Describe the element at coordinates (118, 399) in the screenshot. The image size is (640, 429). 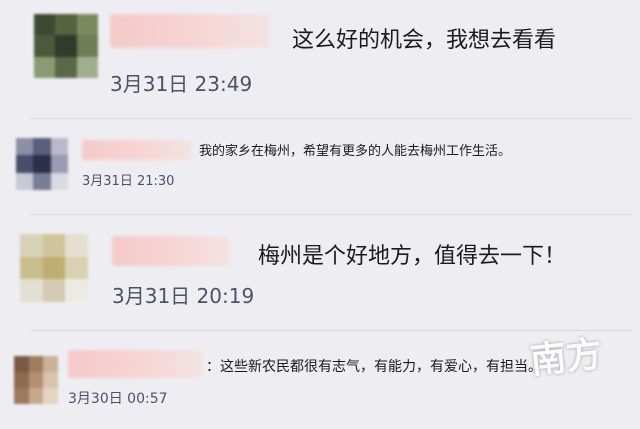
I see `comment-timestamp: 3月30日 00:57` at that location.